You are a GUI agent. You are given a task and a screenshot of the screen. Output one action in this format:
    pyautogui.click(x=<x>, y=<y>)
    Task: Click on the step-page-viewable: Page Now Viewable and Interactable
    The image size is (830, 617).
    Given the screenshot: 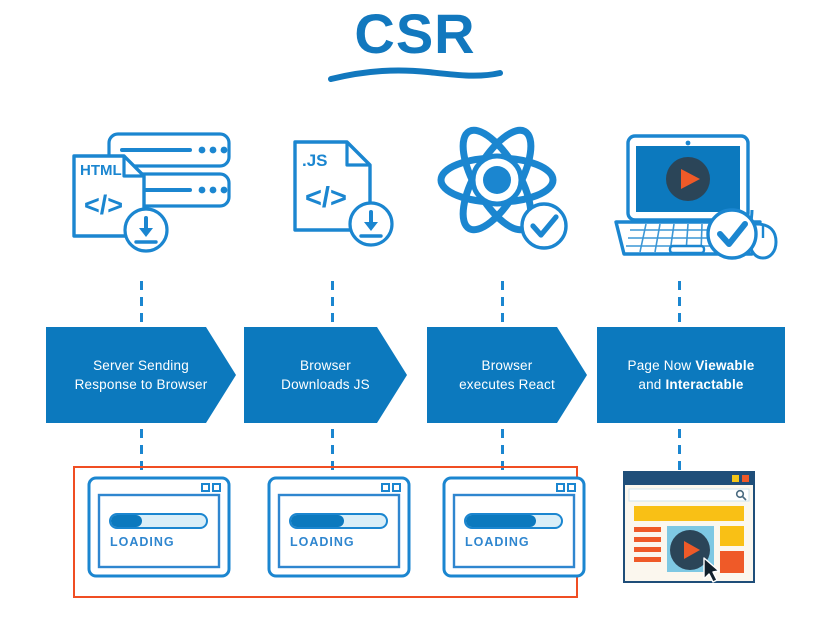 What is the action you would take?
    pyautogui.click(x=691, y=375)
    